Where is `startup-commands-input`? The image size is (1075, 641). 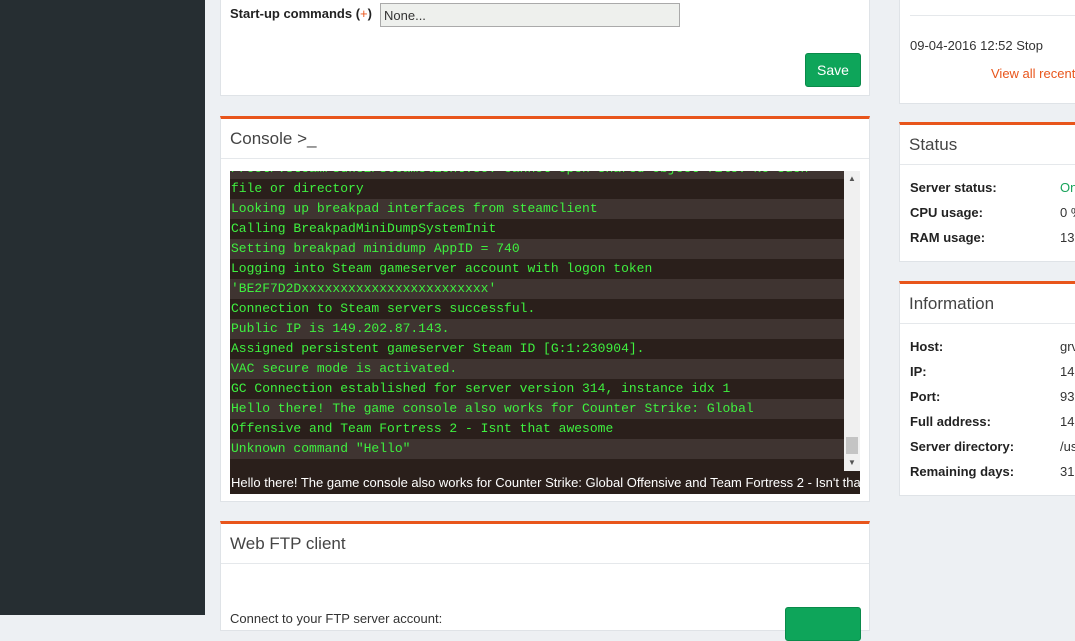
startup-commands-input is located at coordinates (530, 15).